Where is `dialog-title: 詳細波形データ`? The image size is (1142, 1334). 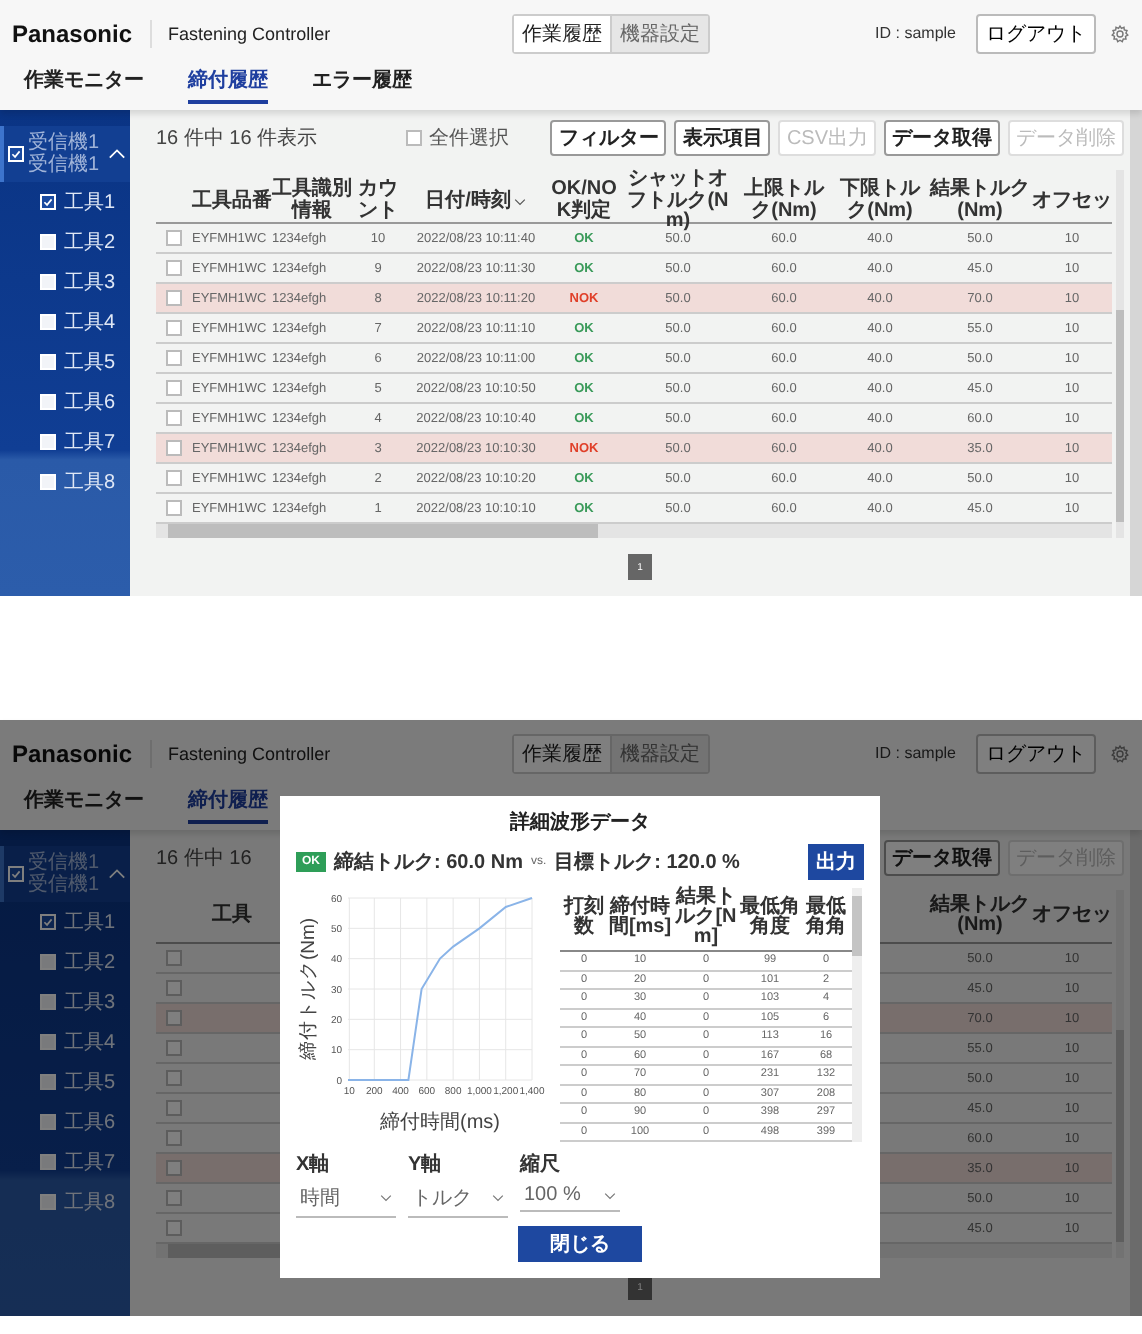
dialog-title: 詳細波形データ is located at coordinates (580, 822).